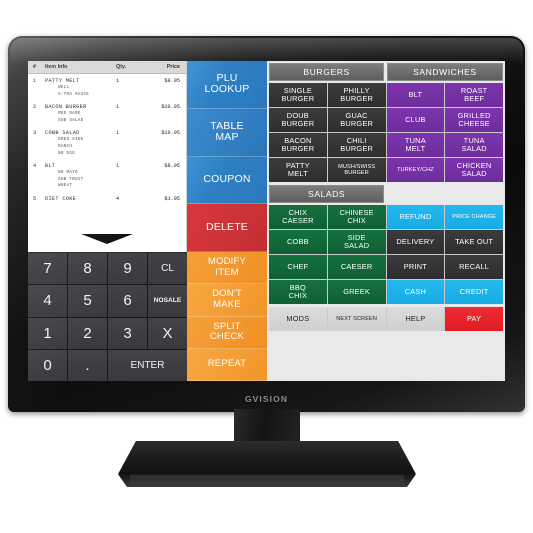 The image size is (533, 533). What do you see at coordinates (62, 81) in the screenshot?
I see `receipt-item-name: PATTY MELT` at bounding box center [62, 81].